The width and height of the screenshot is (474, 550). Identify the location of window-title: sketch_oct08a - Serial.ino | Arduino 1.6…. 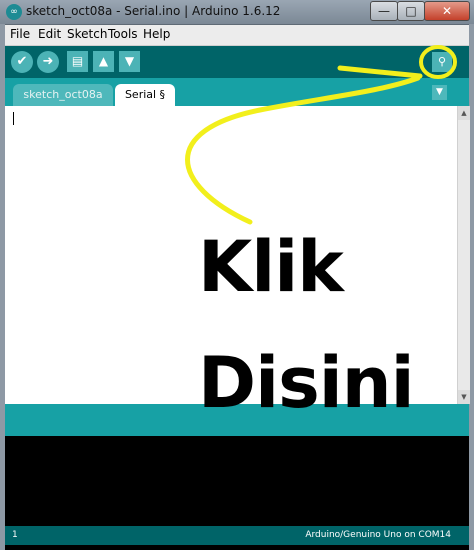
(153, 11).